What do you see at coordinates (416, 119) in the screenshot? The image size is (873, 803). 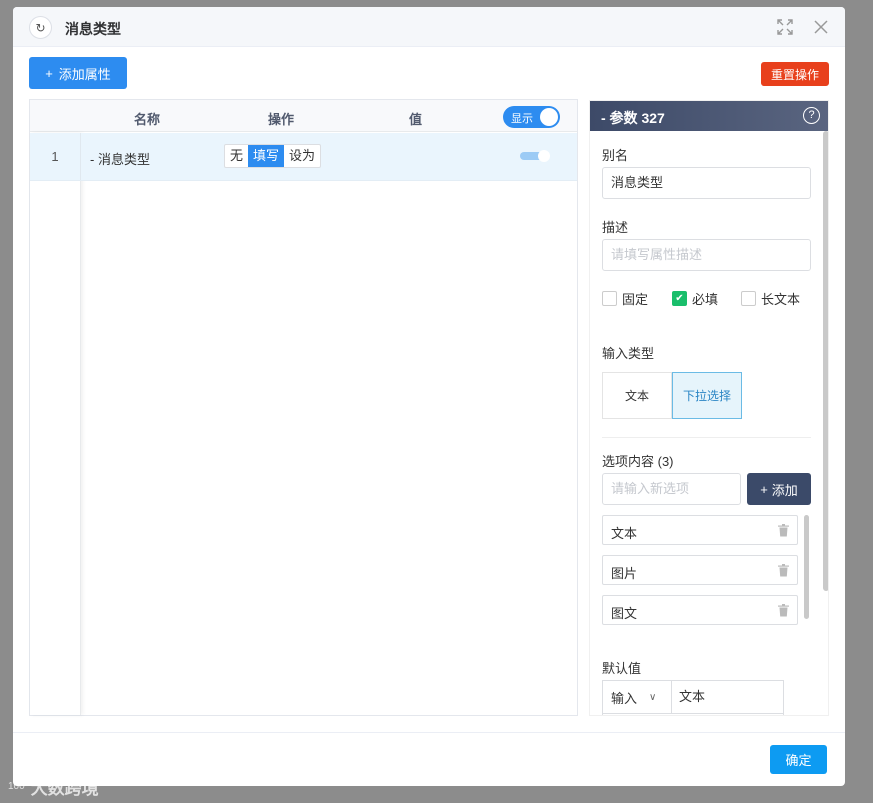 I see `header-value: 值` at bounding box center [416, 119].